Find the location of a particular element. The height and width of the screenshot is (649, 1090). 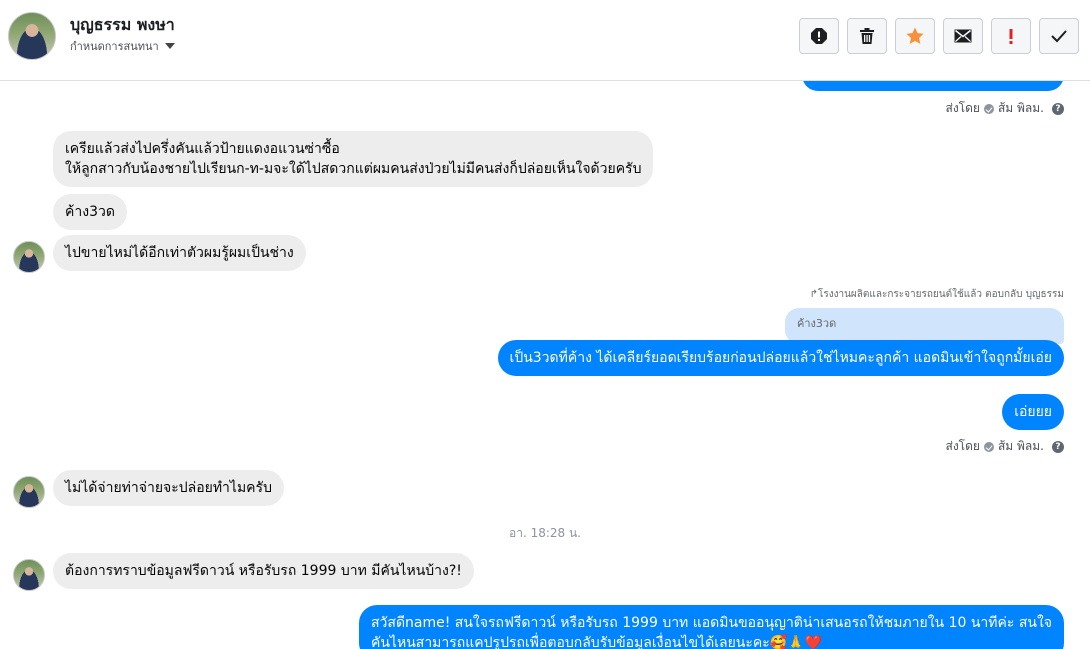

message-bubble-incoming: ไม่ได้จ่ายท่าจ่ายจะปล่อยทำไมครับ is located at coordinates (168, 488).